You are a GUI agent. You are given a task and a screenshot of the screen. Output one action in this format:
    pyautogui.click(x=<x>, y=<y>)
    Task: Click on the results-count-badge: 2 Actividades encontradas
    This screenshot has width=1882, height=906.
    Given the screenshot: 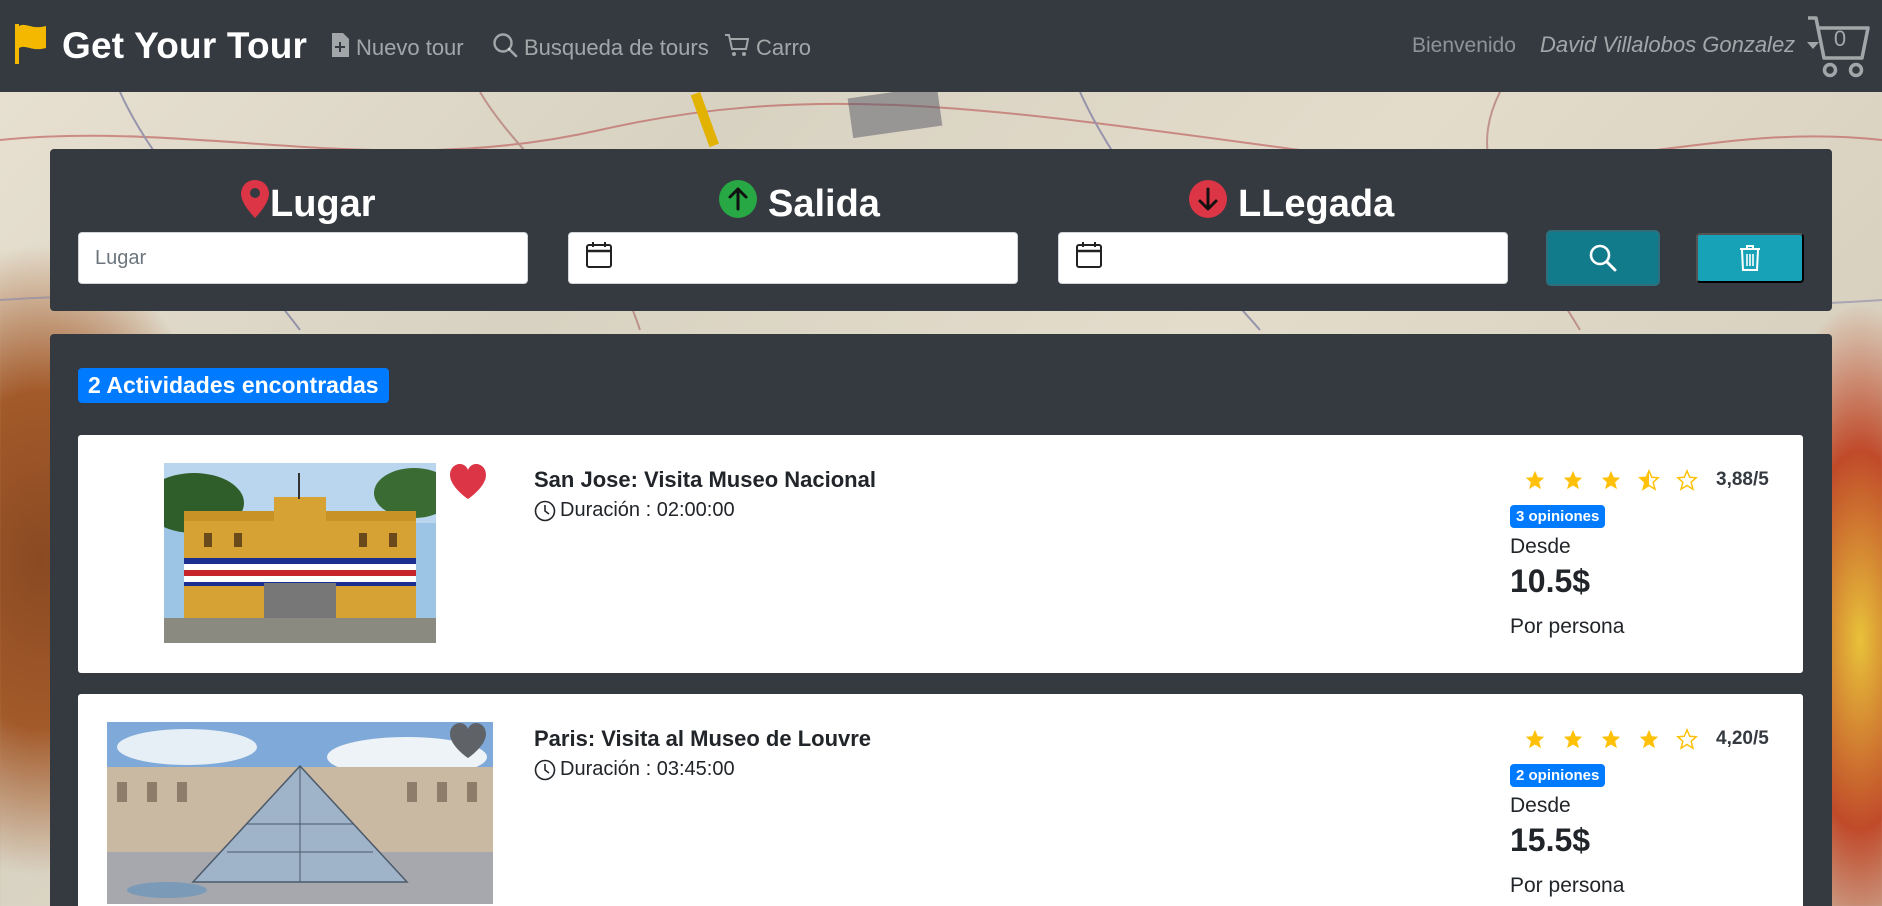 What is the action you would take?
    pyautogui.click(x=233, y=385)
    